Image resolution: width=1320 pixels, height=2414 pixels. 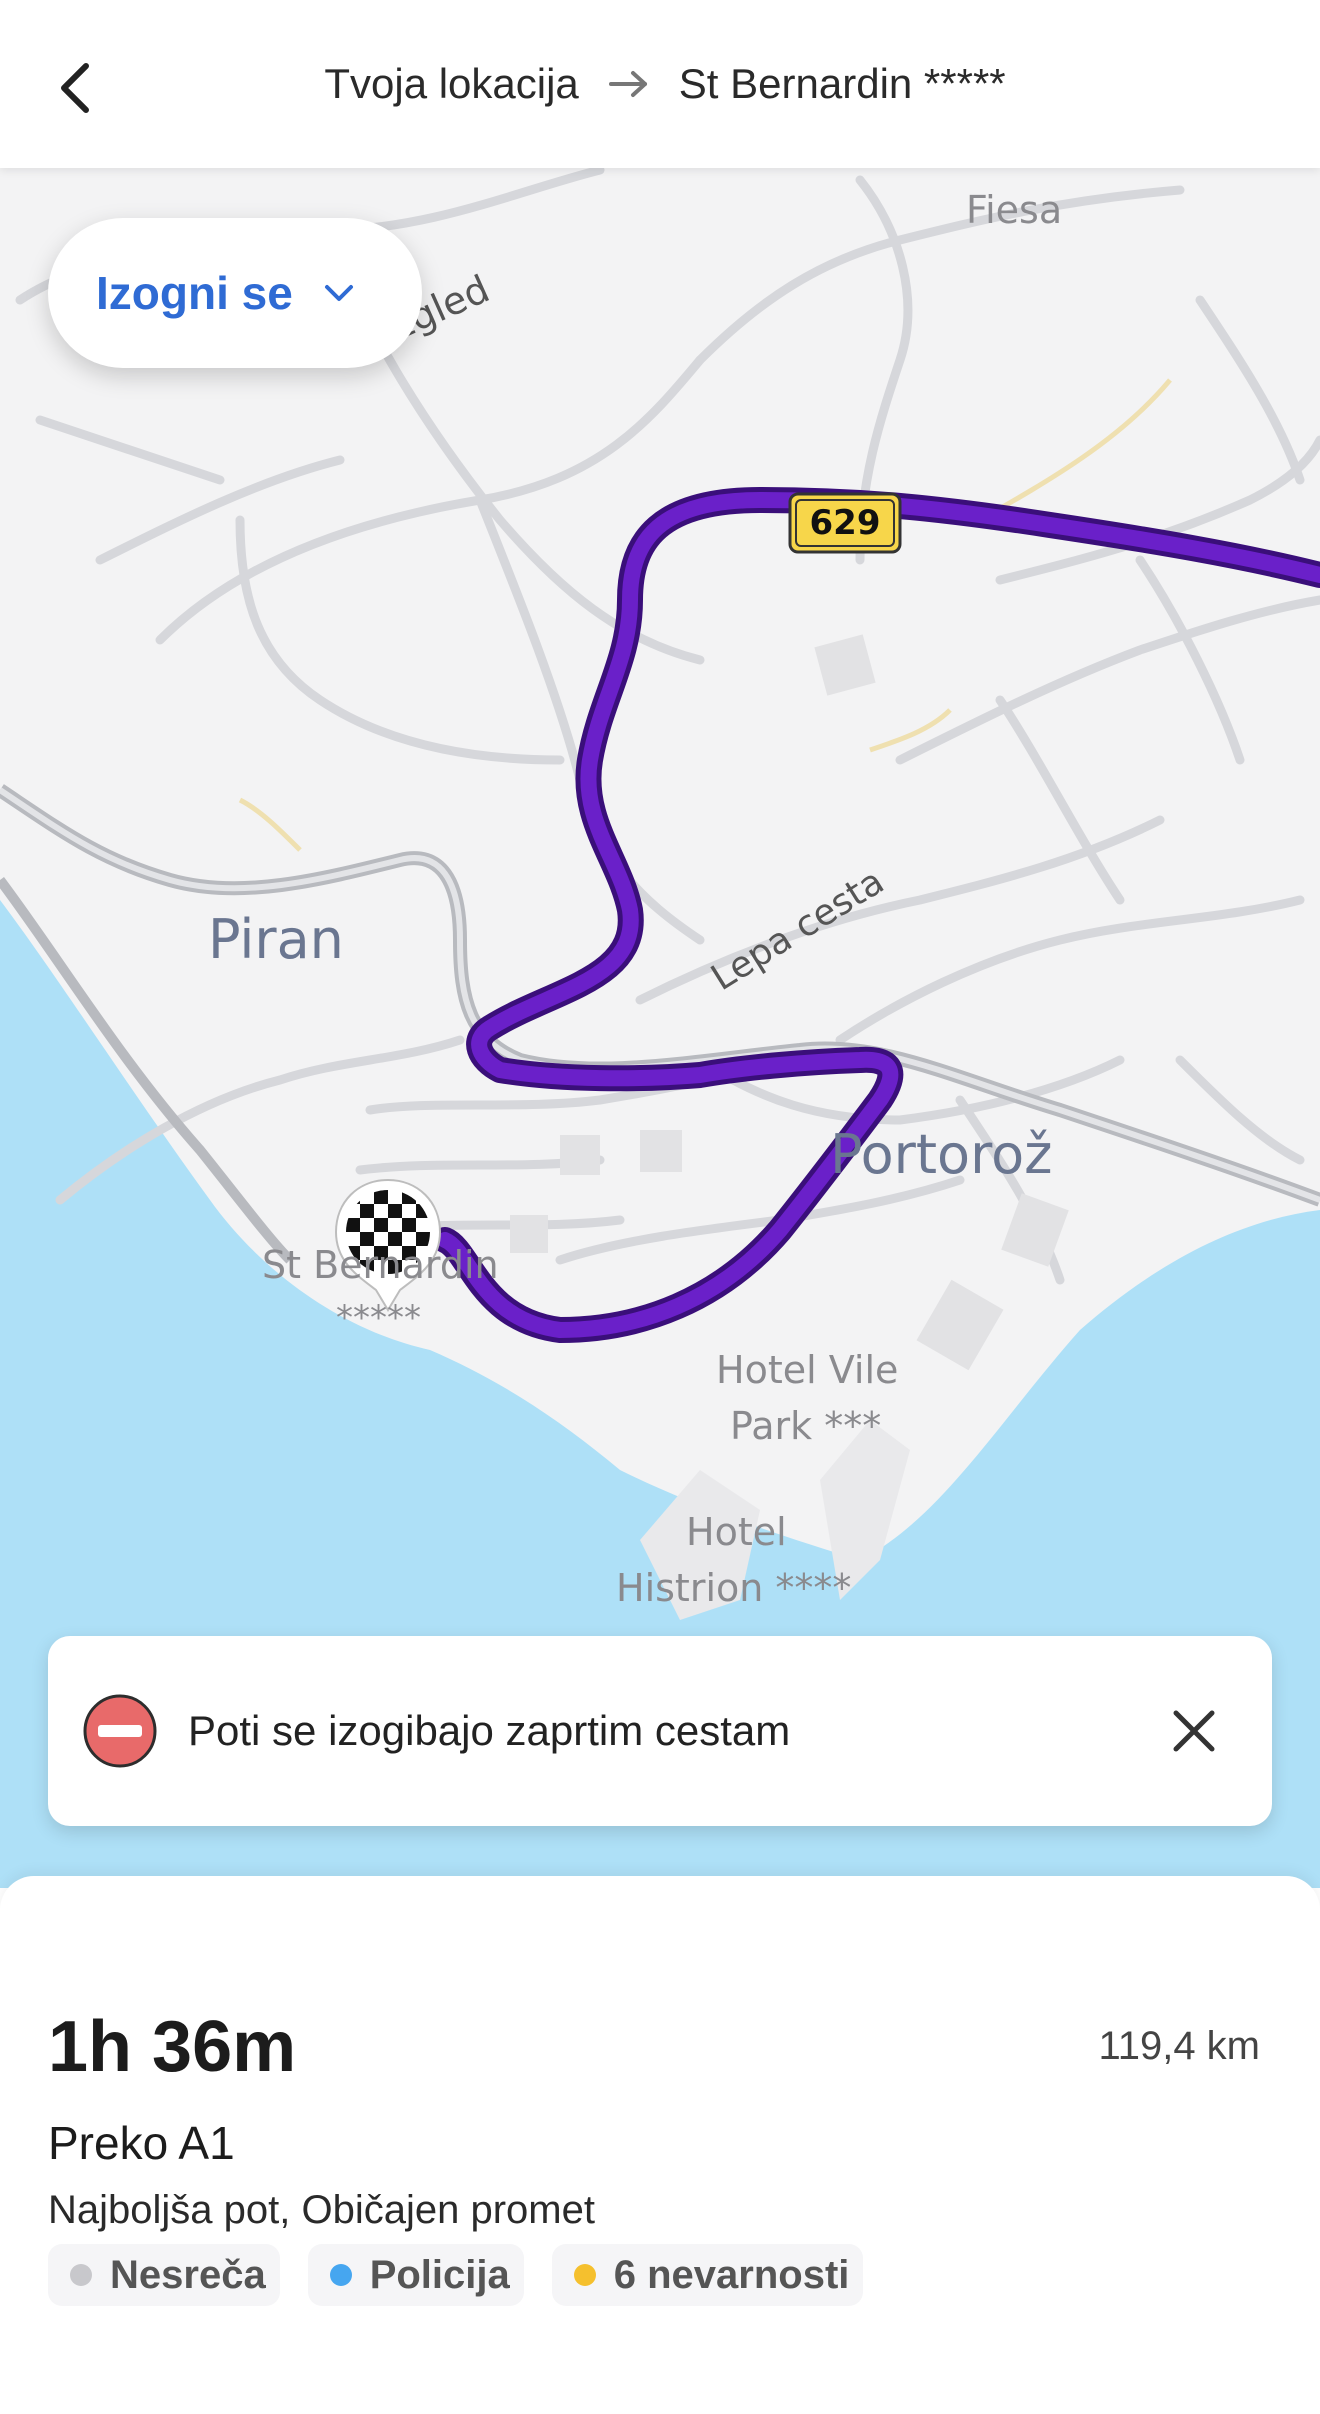 I want to click on closed-roads-notice: Poti se izogibajo zaprtim cestam, so click(x=660, y=1731).